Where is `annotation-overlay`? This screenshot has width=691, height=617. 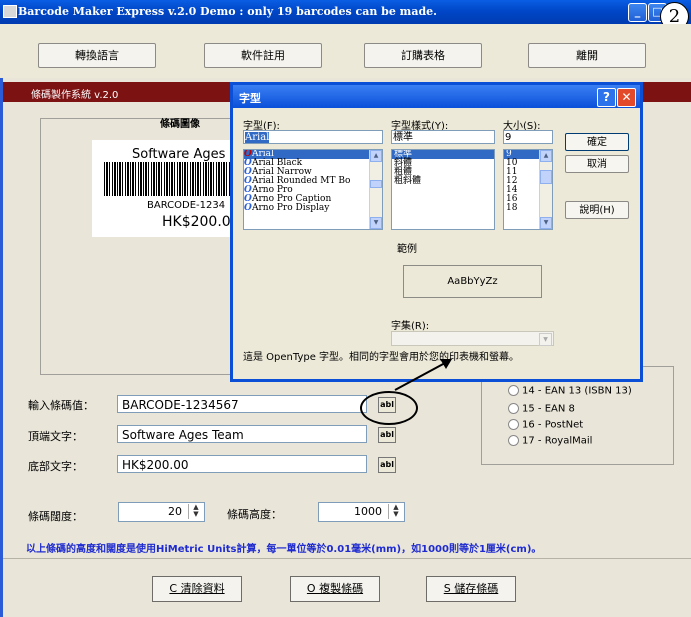 annotation-overlay is located at coordinates (423, 375).